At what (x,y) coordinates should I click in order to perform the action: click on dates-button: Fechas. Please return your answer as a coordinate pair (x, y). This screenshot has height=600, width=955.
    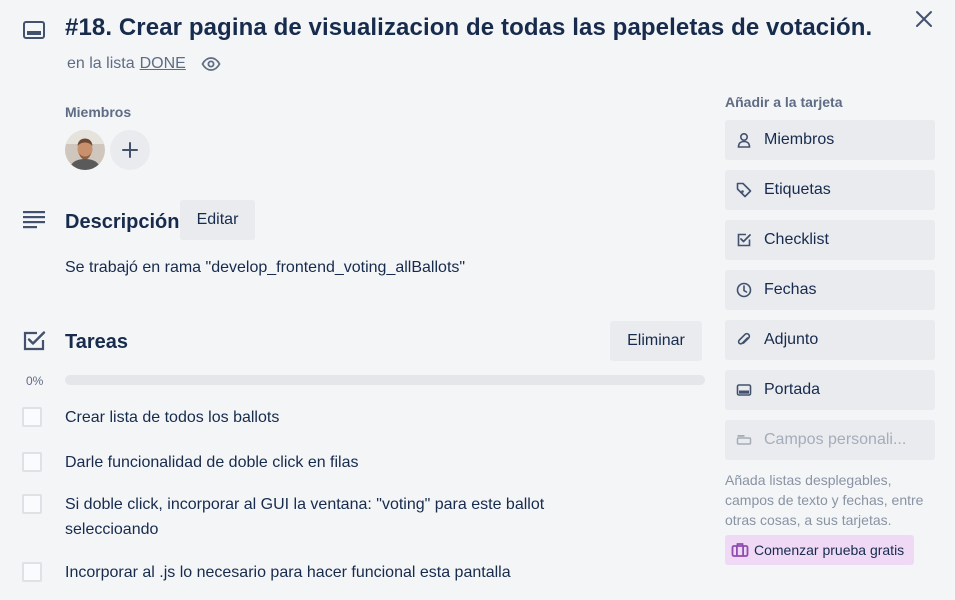
    Looking at the image, I should click on (830, 290).